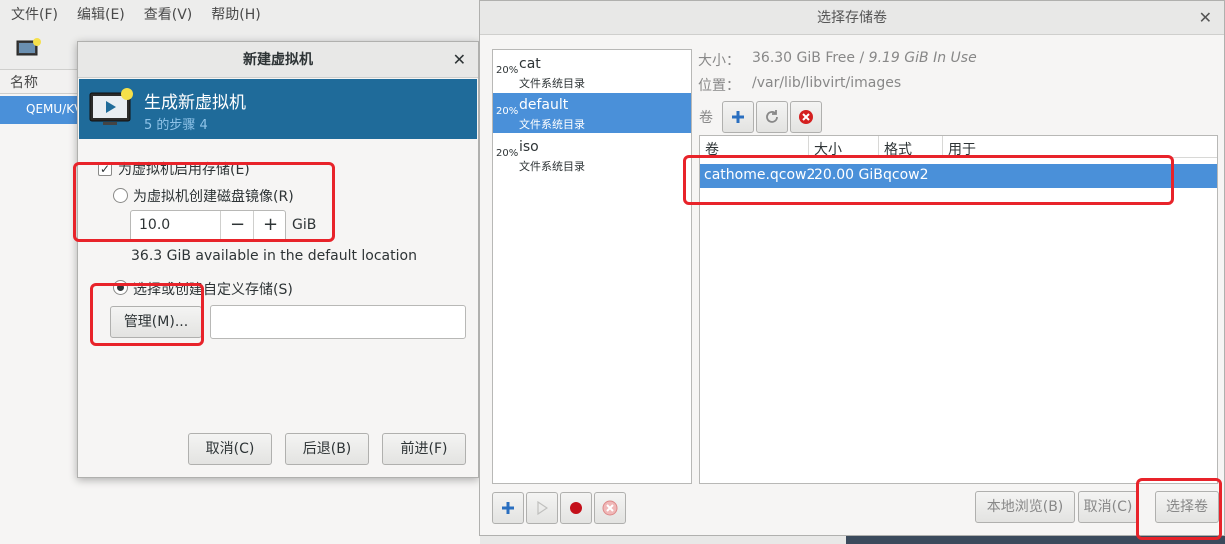 This screenshot has width=1225, height=544. I want to click on create-disk-label: 为虚拟机创建磁盘镜像(R), so click(213, 197).